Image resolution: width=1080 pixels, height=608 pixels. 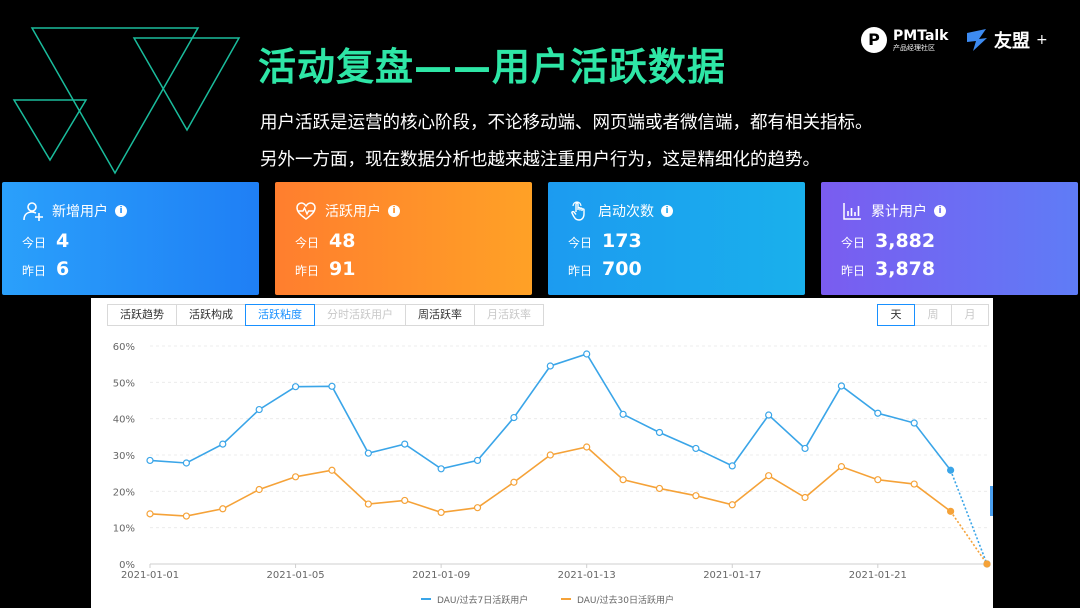 What do you see at coordinates (142, 315) in the screenshot?
I see `tab-active-trend: 活跃趋势` at bounding box center [142, 315].